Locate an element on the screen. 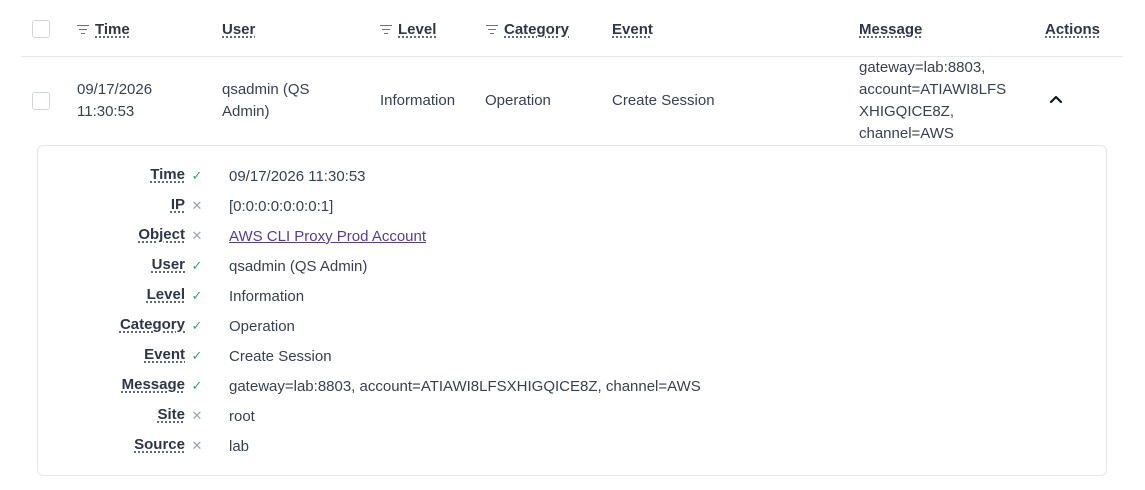 Image resolution: width=1145 pixels, height=490 pixels. detail-field-event: Event ✓ Create Session is located at coordinates (538, 357).